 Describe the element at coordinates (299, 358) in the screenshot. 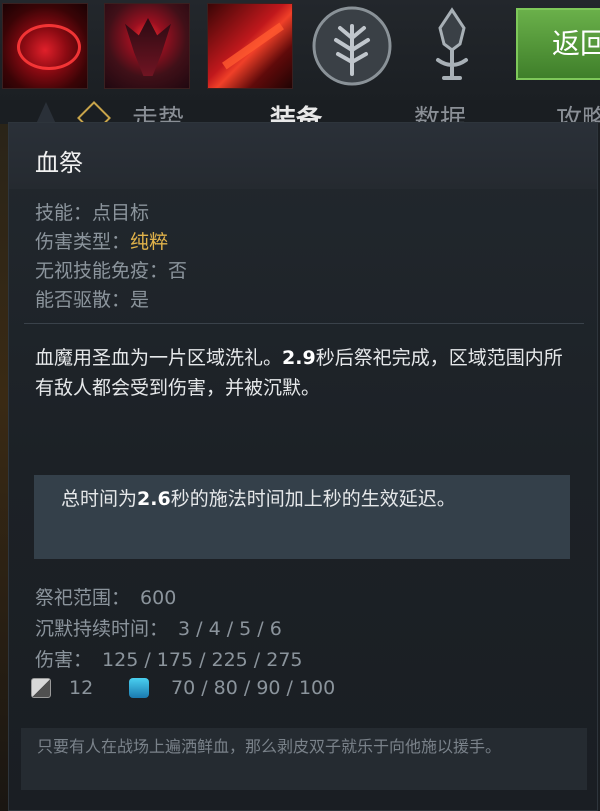

I see `description-number: 2.9` at that location.